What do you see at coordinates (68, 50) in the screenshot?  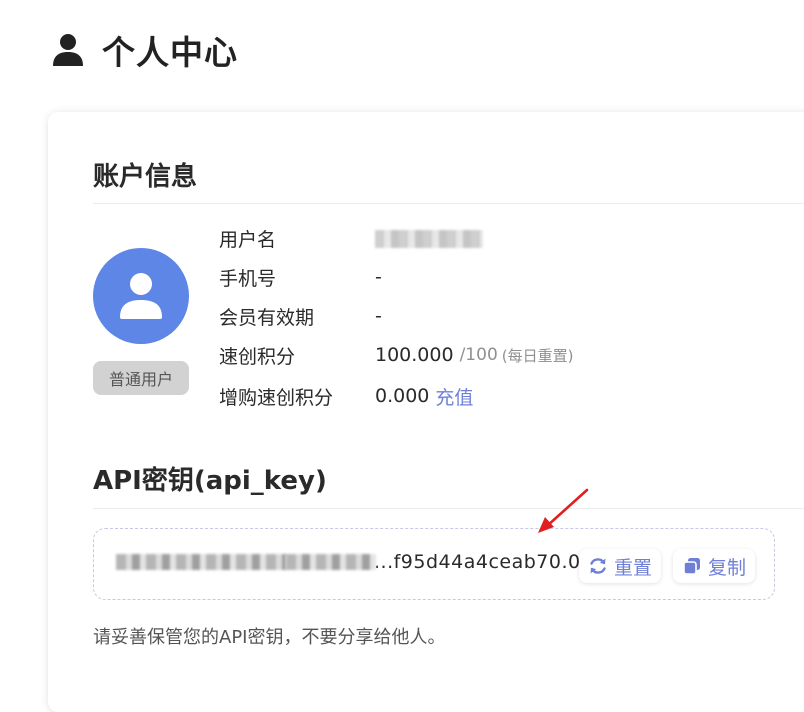 I see `user-icon` at bounding box center [68, 50].